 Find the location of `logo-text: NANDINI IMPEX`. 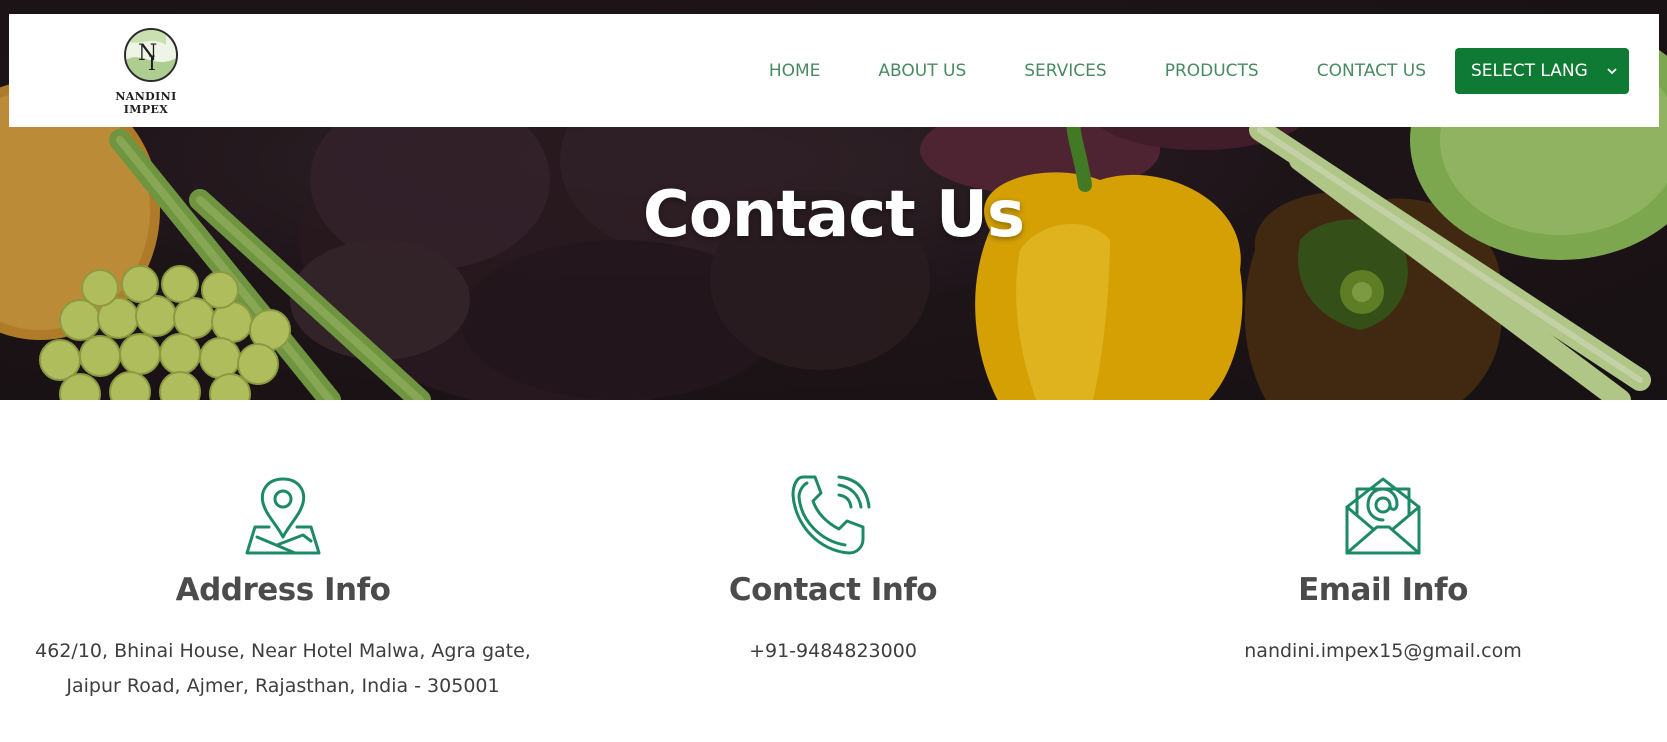

logo-text: NANDINI IMPEX is located at coordinates (146, 103).